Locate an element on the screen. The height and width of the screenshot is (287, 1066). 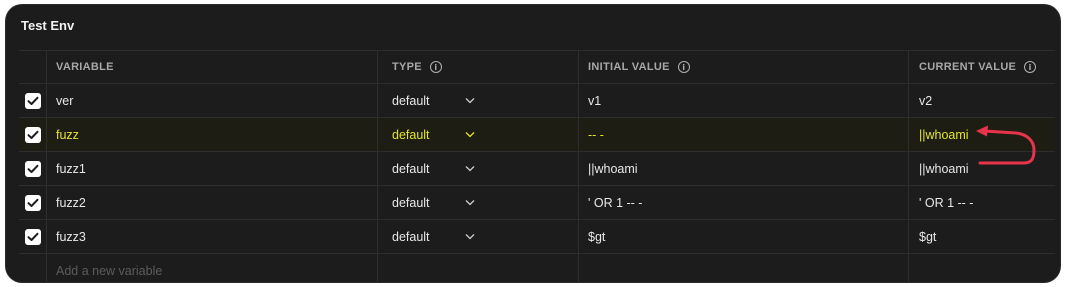
current-value-cell: $gt is located at coordinates (981, 236).